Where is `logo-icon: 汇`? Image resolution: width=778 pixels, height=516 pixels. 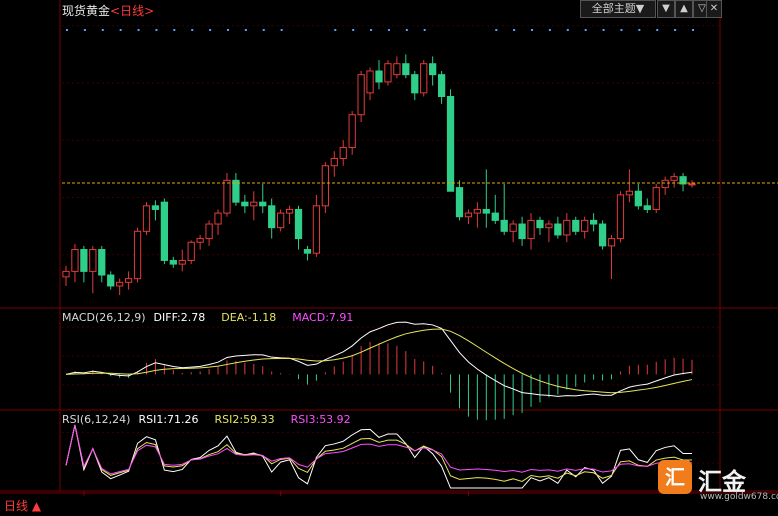
logo-icon: 汇 is located at coordinates (675, 477).